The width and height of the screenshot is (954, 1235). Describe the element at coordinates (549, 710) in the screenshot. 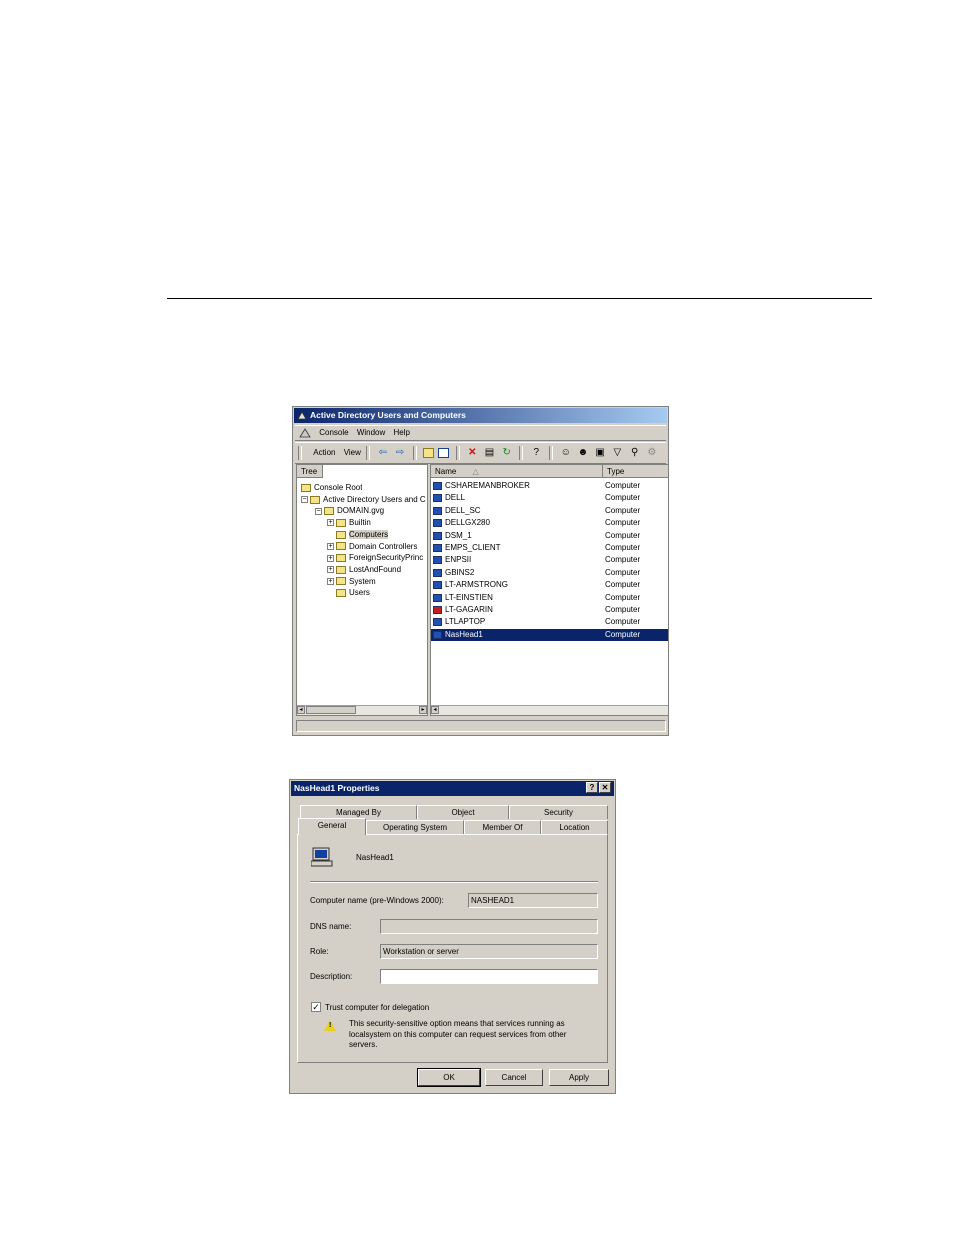

I see `list-horizontal-scrollbar: ◂` at that location.